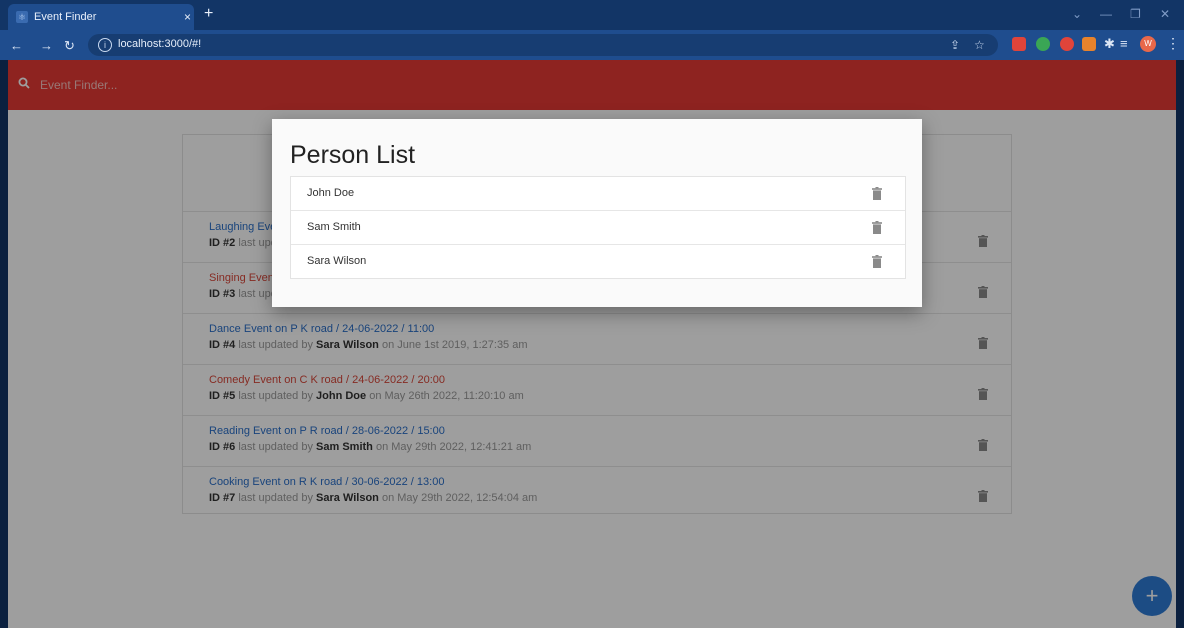 The height and width of the screenshot is (628, 1184). Describe the element at coordinates (208, 14) in the screenshot. I see `new-tab-button: +` at that location.